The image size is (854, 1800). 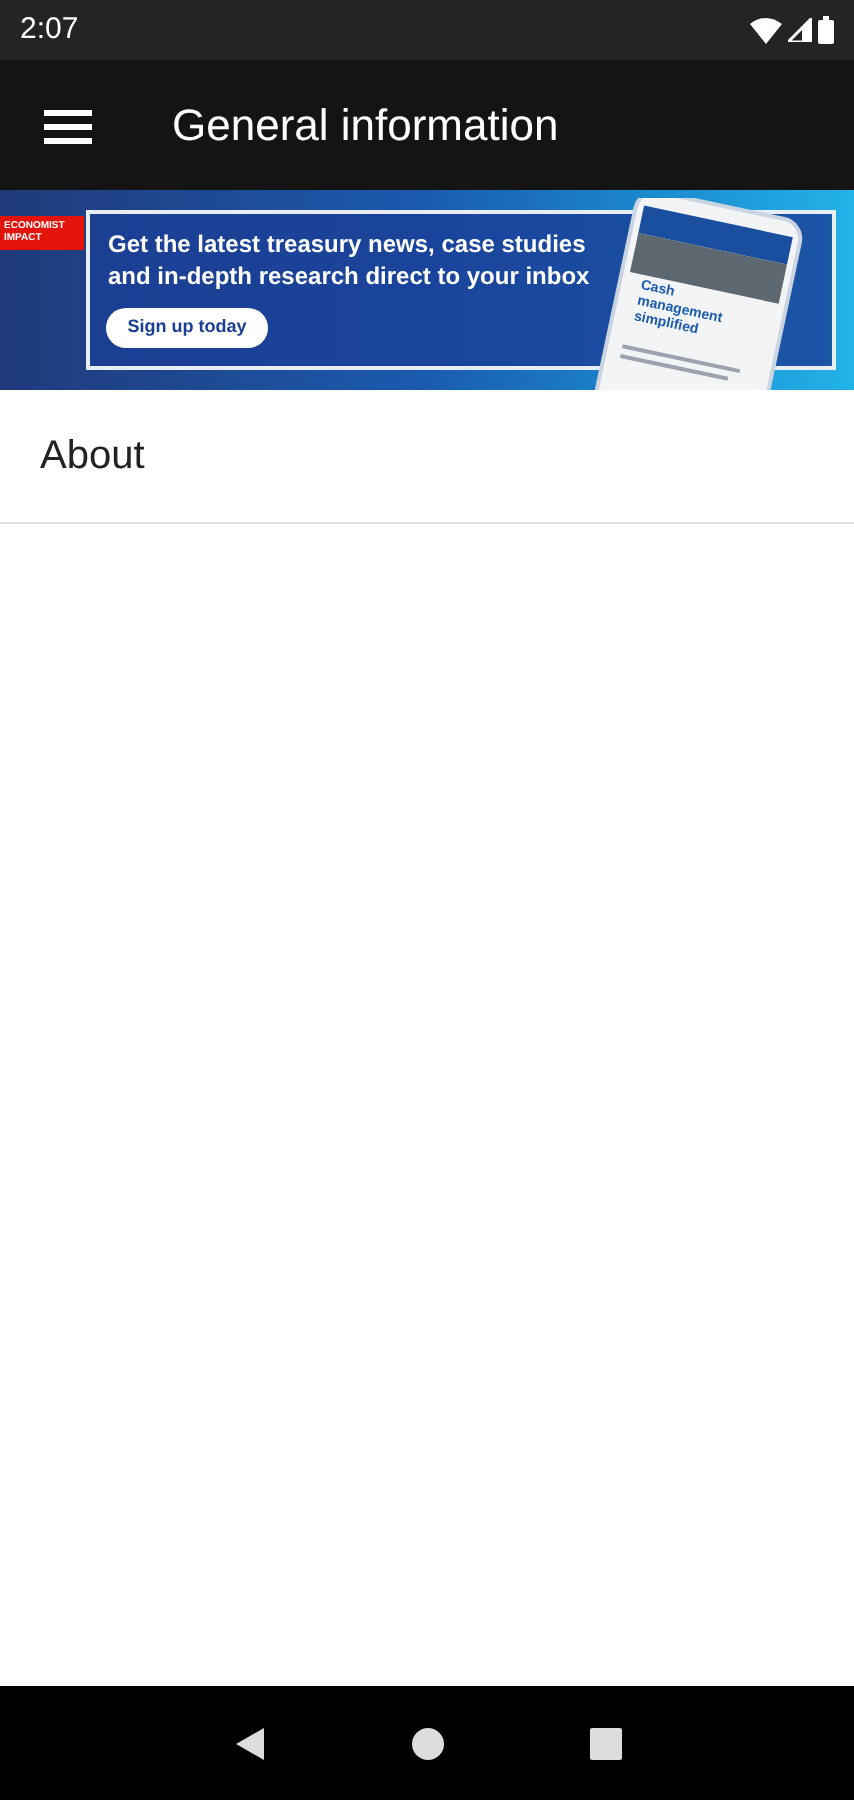 I want to click on list-item: About, so click(x=427, y=457).